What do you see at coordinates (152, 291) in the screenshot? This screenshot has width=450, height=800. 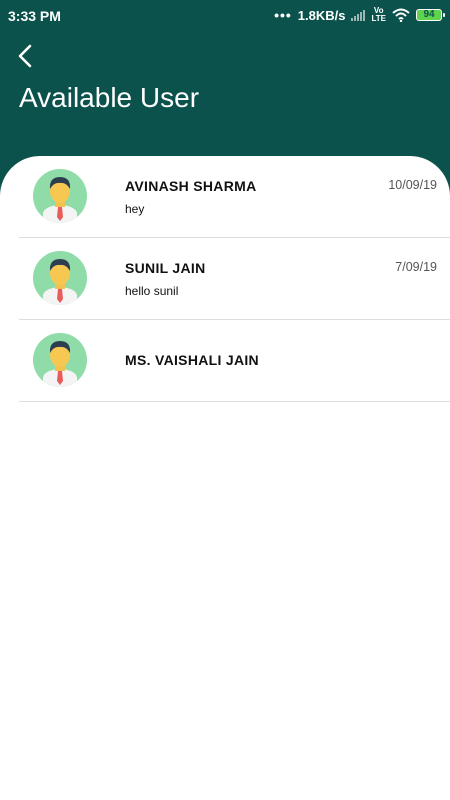 I see `last-message: hello sunil` at bounding box center [152, 291].